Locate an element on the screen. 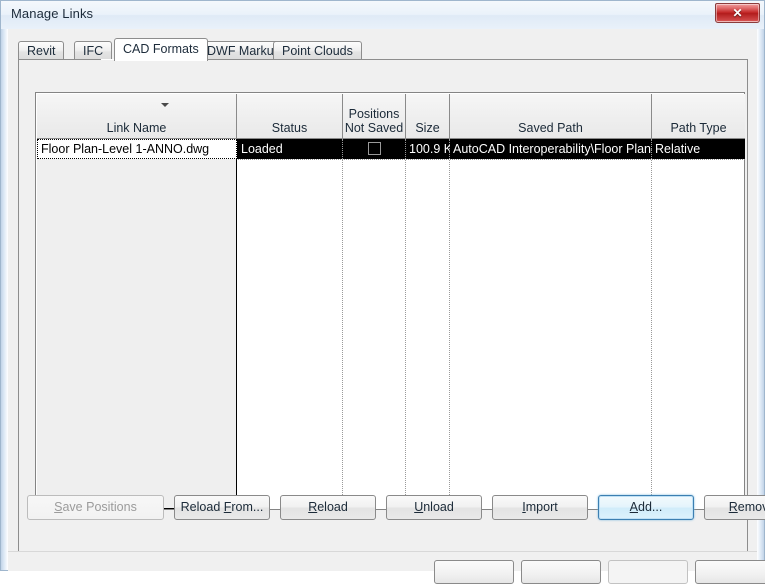  close-button: ✕ is located at coordinates (737, 13).